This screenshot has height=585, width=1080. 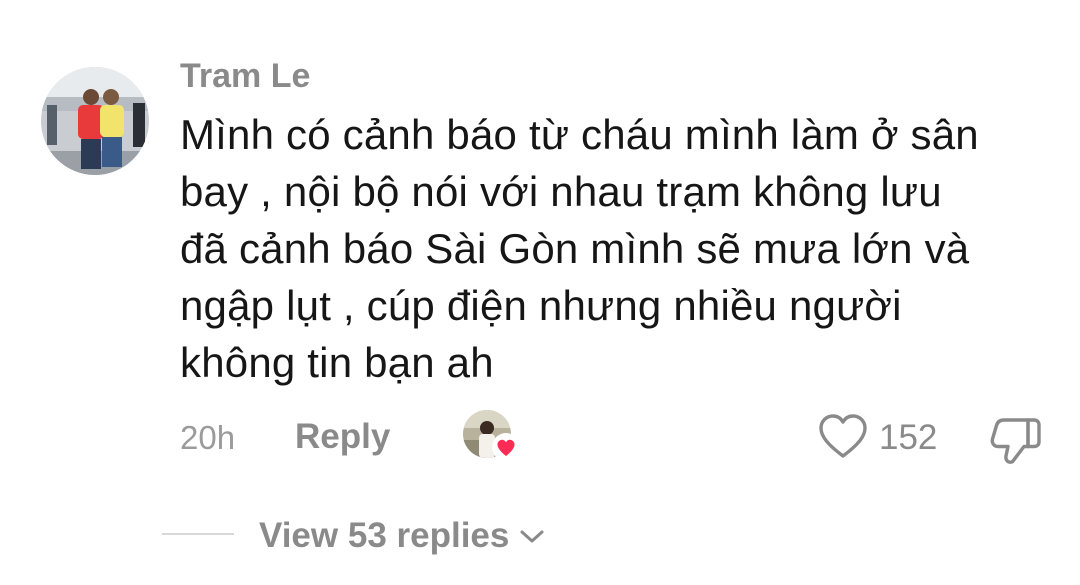 I want to click on view-replies-label: View 53 replies, so click(x=384, y=535).